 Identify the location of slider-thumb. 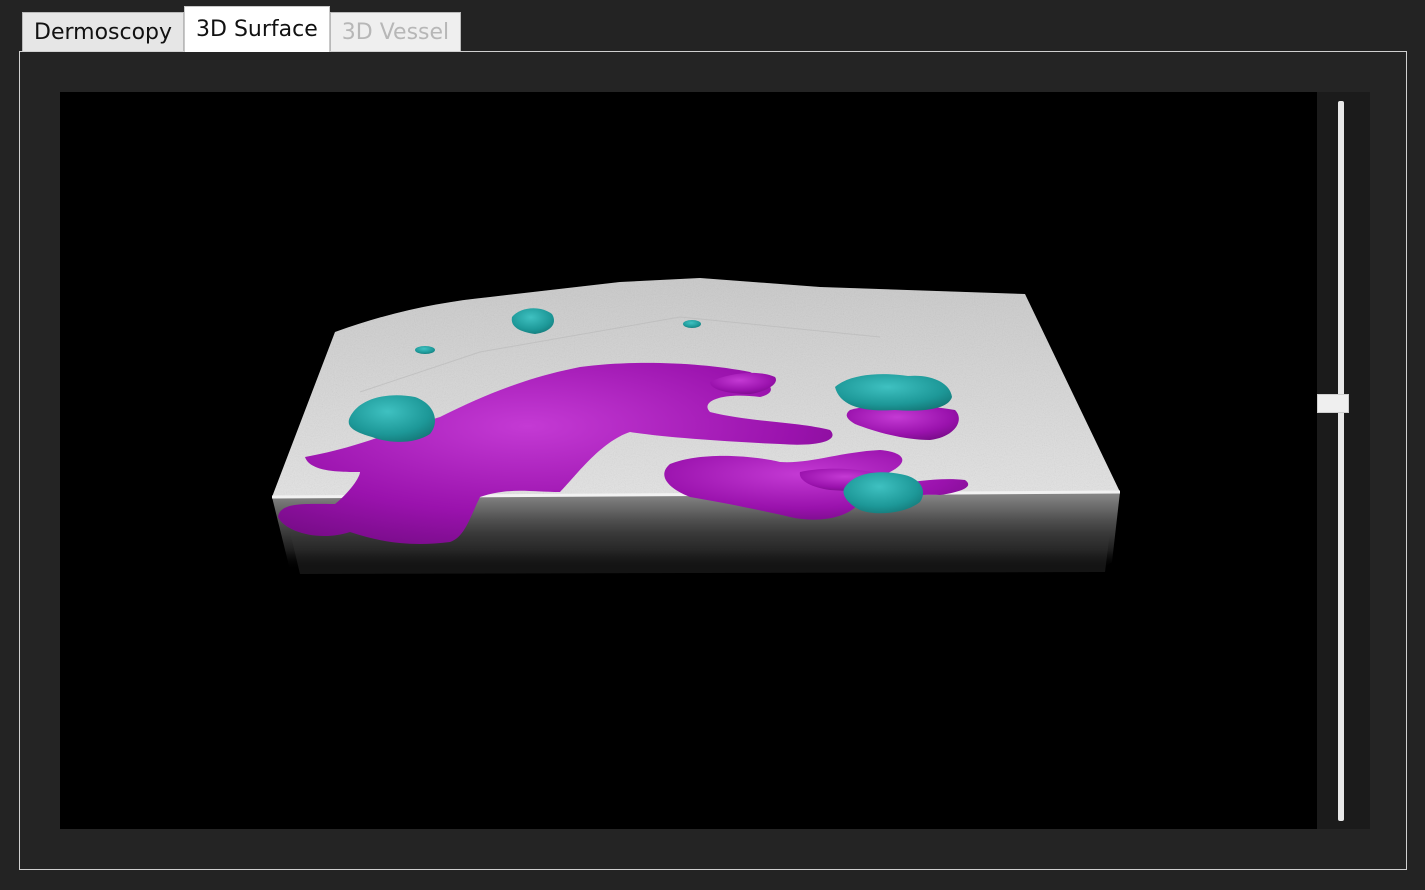
(1333, 403).